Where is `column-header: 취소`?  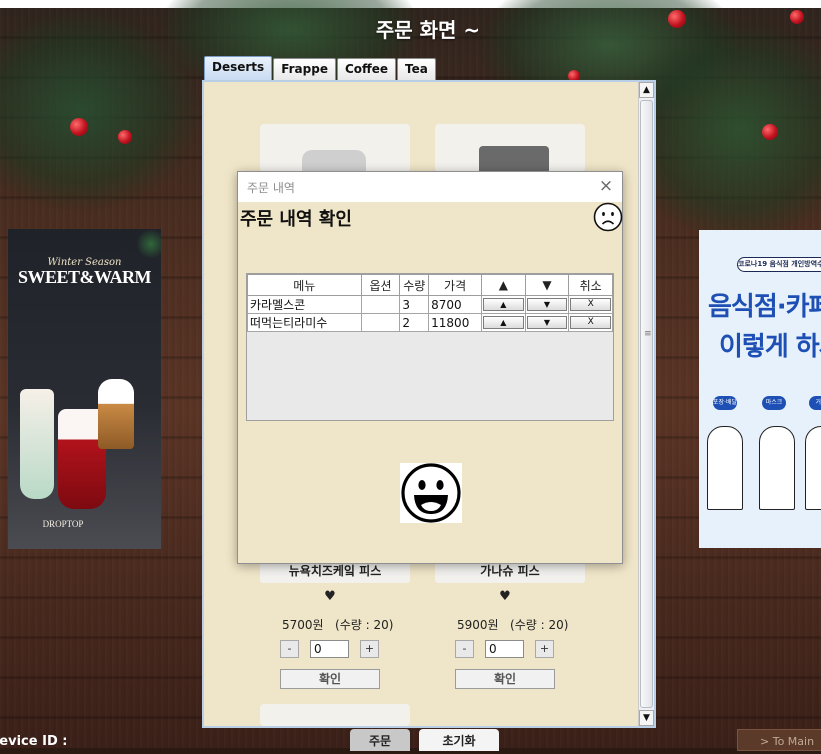 column-header: 취소 is located at coordinates (590, 285).